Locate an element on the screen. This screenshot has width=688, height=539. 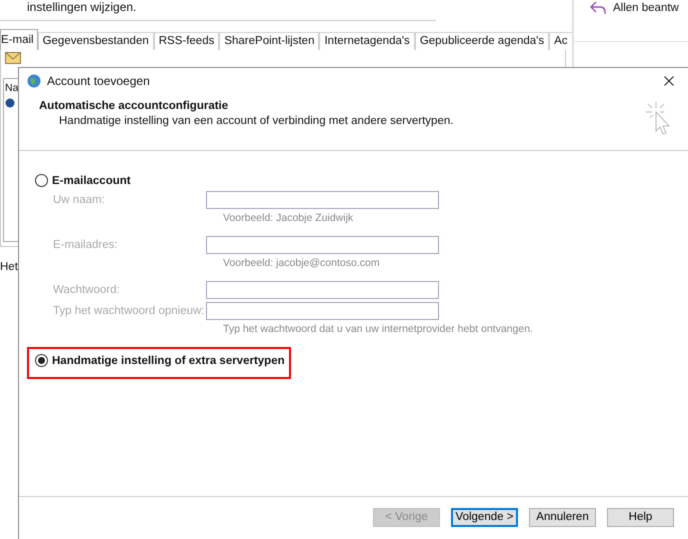
dialog-subheading: Handmatige instelling van een account of verbinding met andere servertypen. is located at coordinates (256, 121).